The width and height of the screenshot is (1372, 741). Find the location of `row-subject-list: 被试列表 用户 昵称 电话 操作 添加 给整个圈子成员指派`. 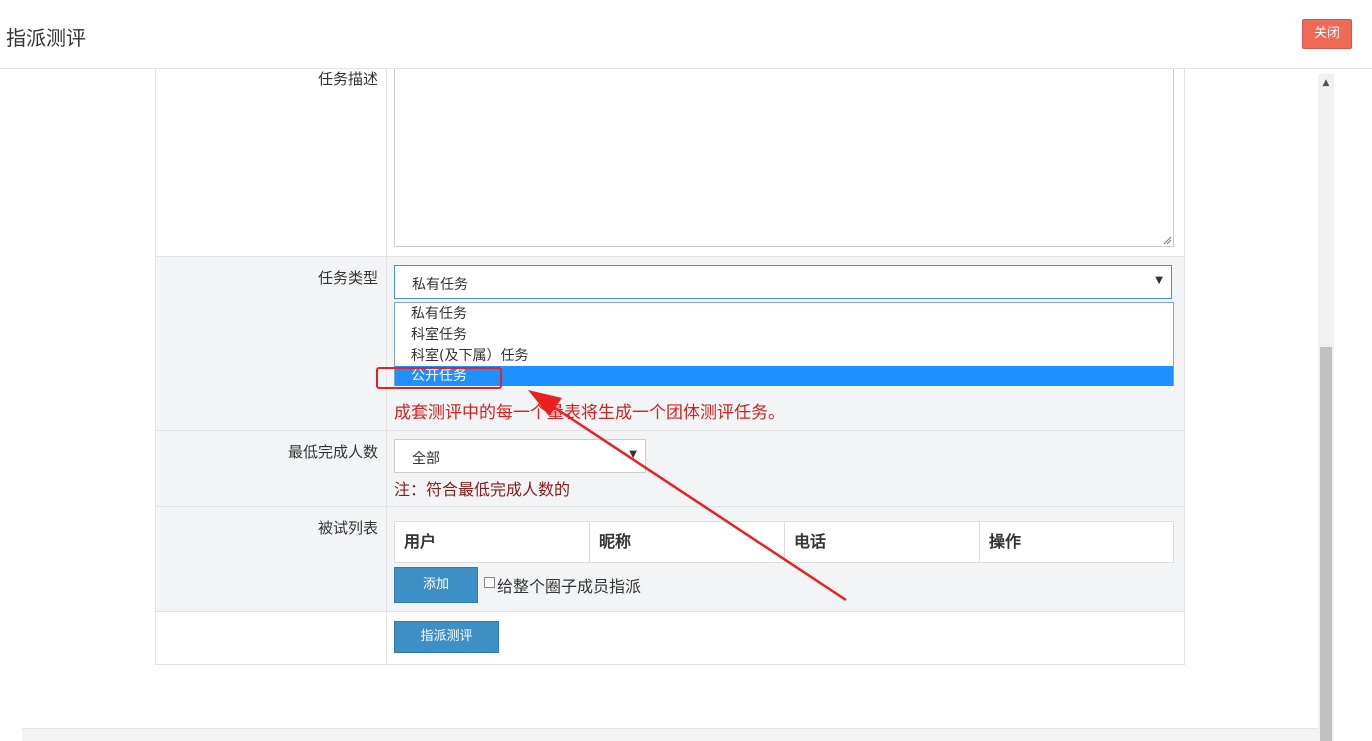

row-subject-list: 被试列表 用户 昵称 电话 操作 添加 给整个圈子成员指派 is located at coordinates (670, 558).